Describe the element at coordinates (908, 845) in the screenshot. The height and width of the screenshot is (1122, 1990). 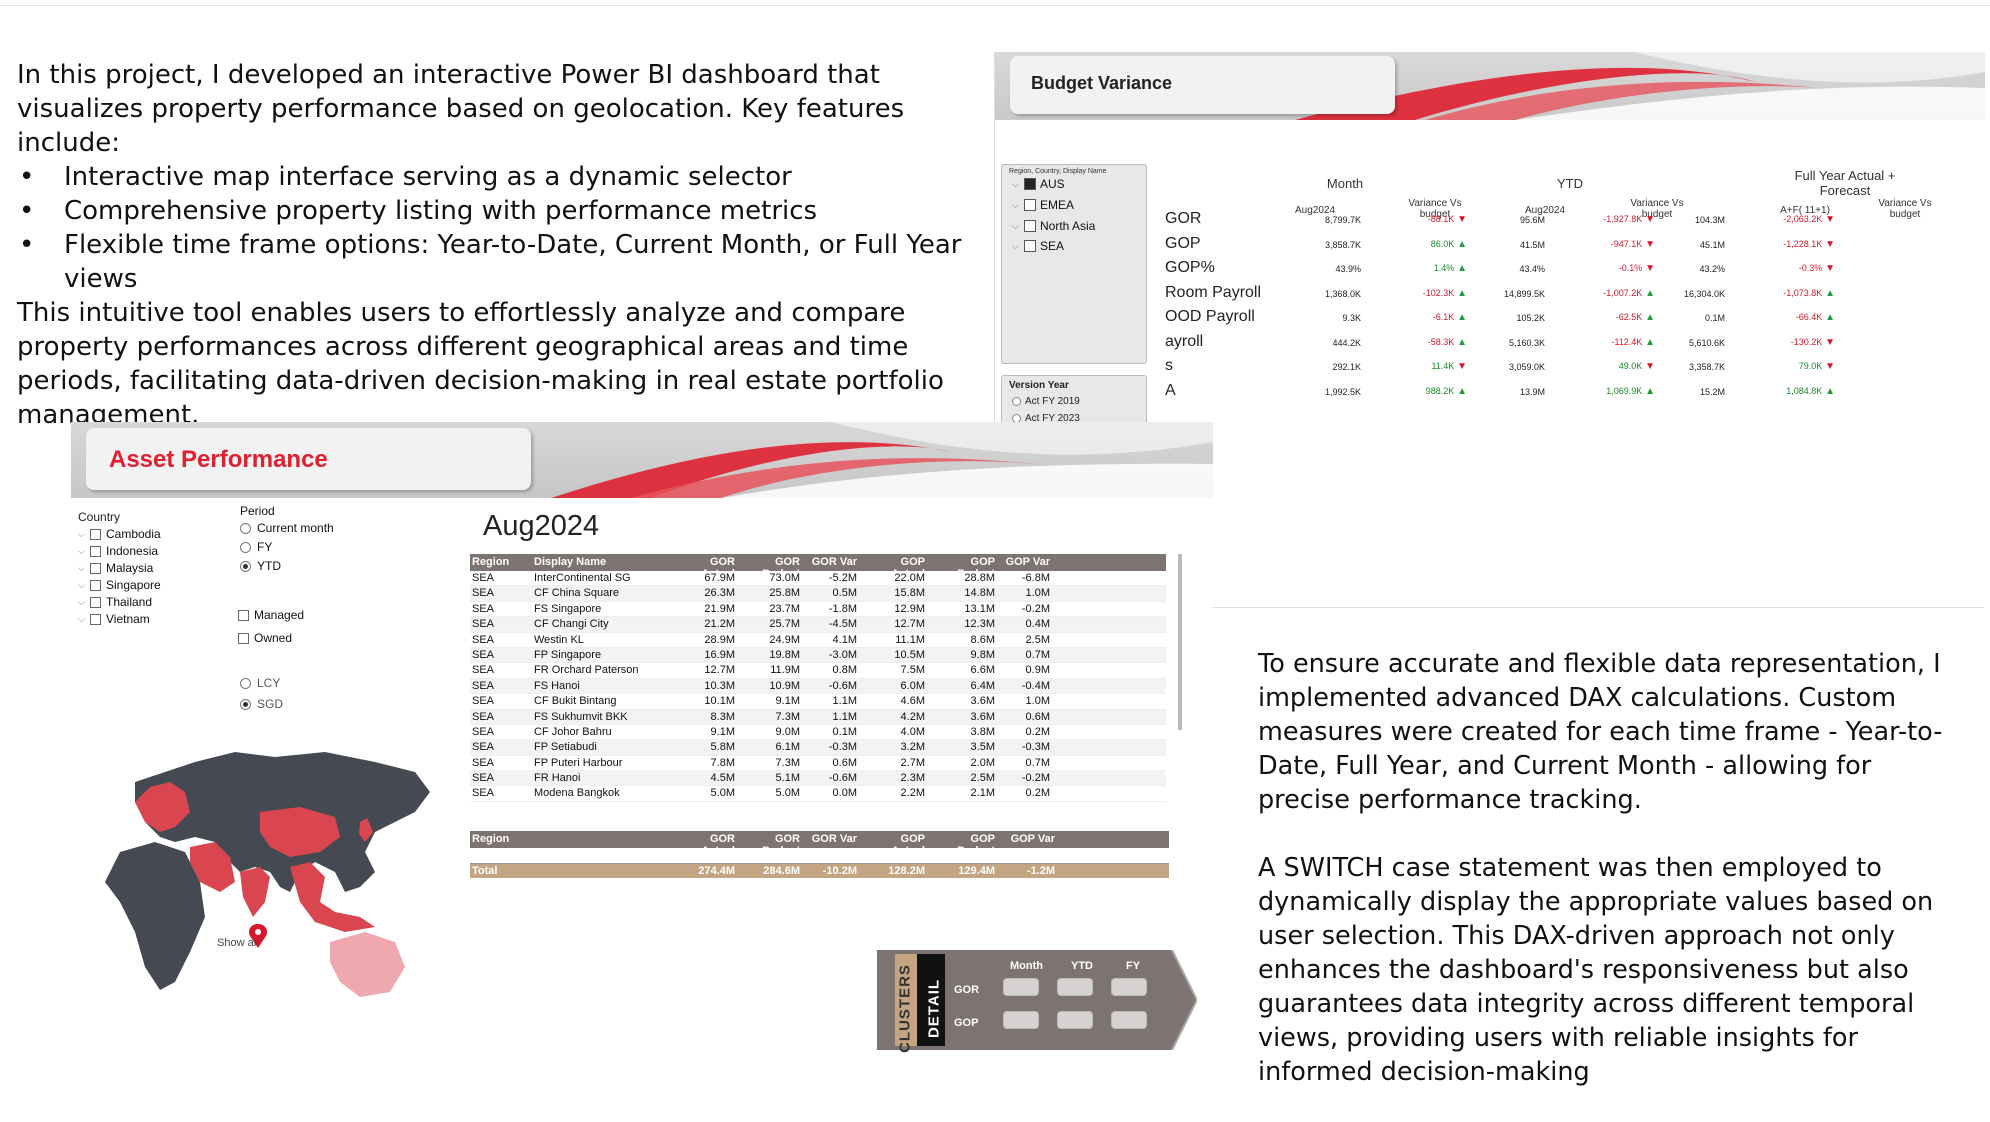
I see `summary-column-header: GOP Actual` at that location.